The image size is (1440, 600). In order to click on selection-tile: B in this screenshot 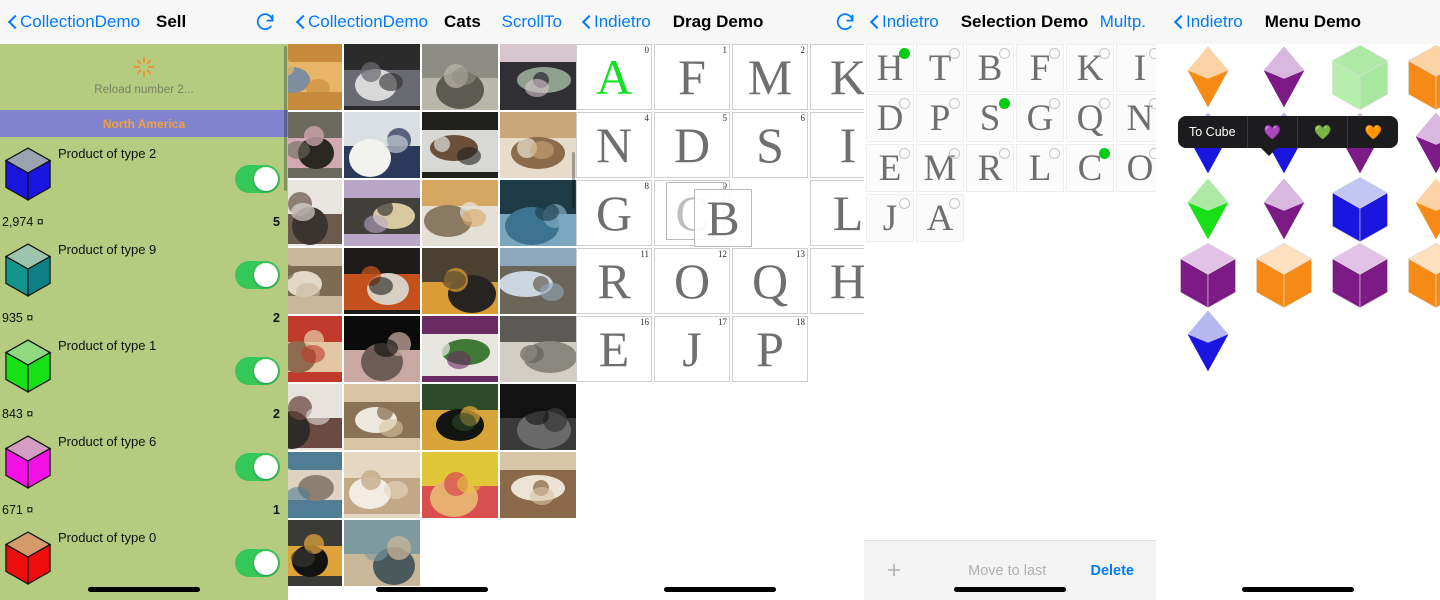, I will do `click(990, 68)`.